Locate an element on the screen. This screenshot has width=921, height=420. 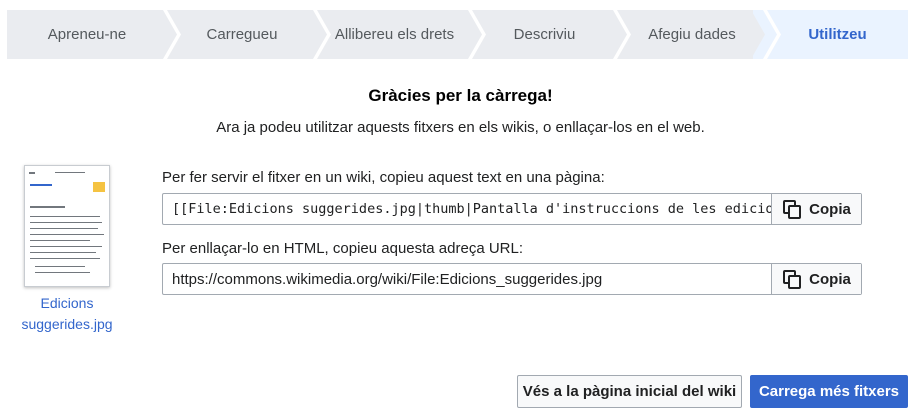
step-learn: Apreneu-ne is located at coordinates (94, 34).